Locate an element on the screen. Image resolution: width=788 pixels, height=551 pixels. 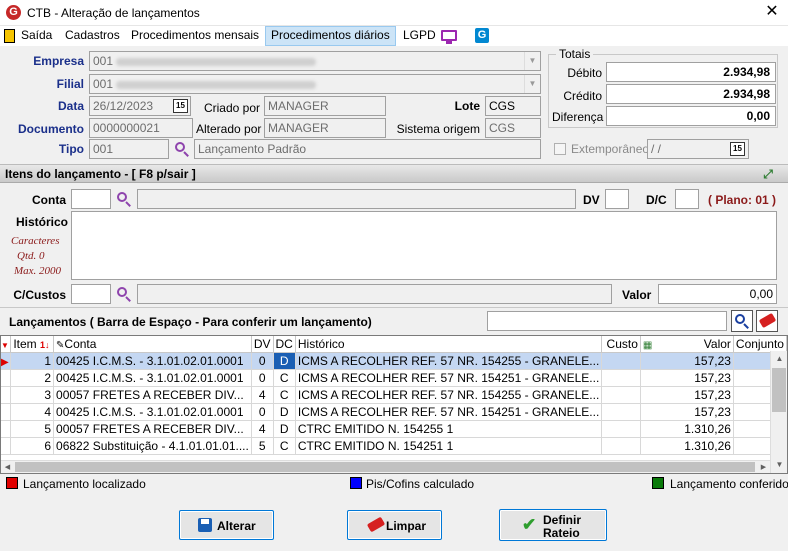
scroll-down-icon: ▼ is located at coordinates (779, 465).